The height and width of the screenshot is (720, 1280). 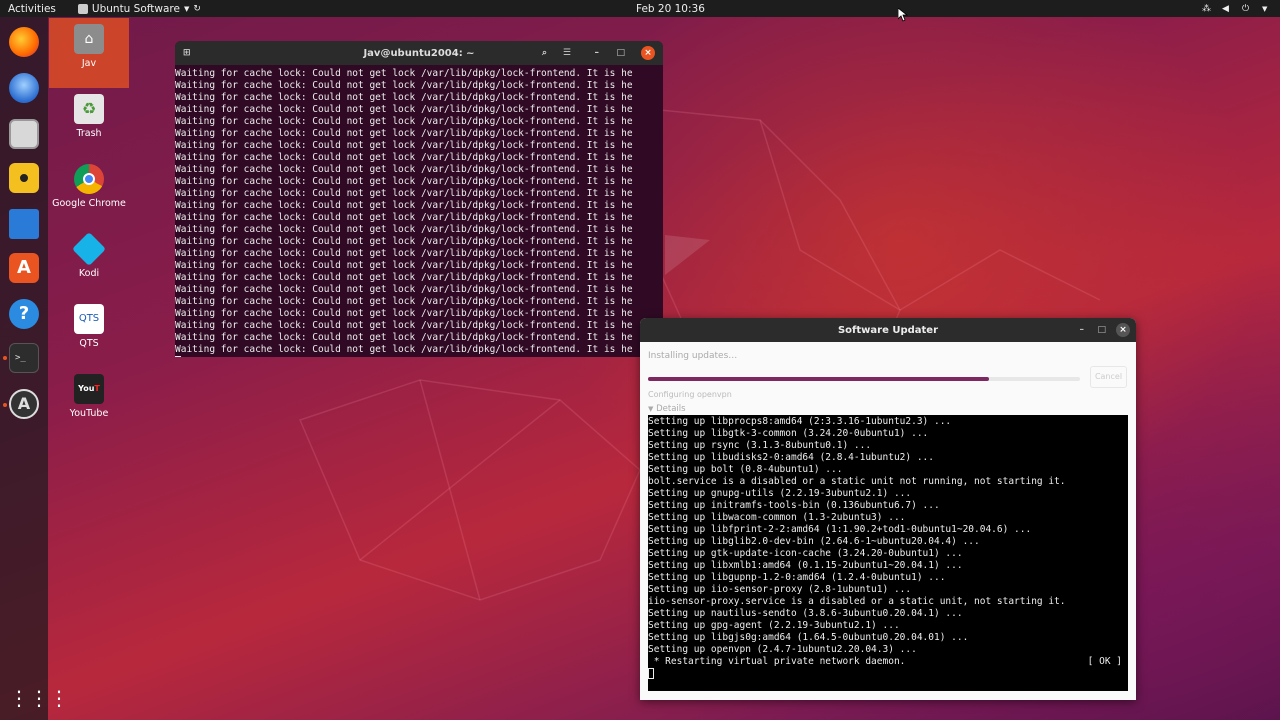 I want to click on terminal-line: ld by process 4290 (aptd)... 159s, so click(x=419, y=356).